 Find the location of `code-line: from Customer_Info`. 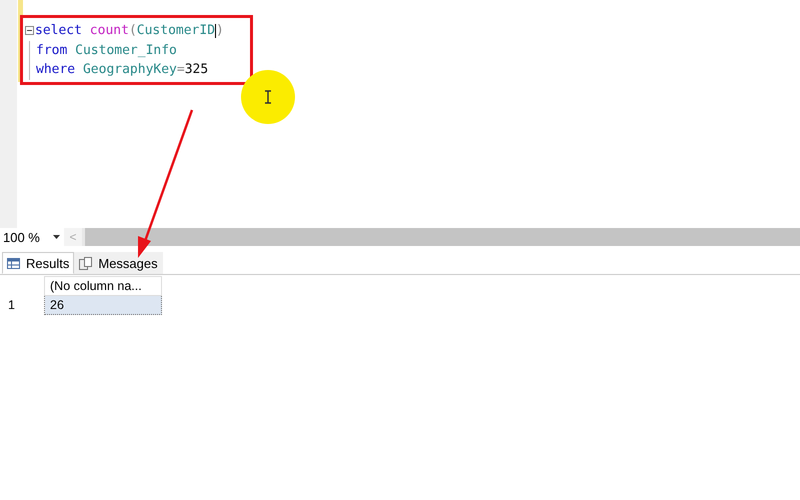

code-line: from Customer_Info is located at coordinates (106, 50).